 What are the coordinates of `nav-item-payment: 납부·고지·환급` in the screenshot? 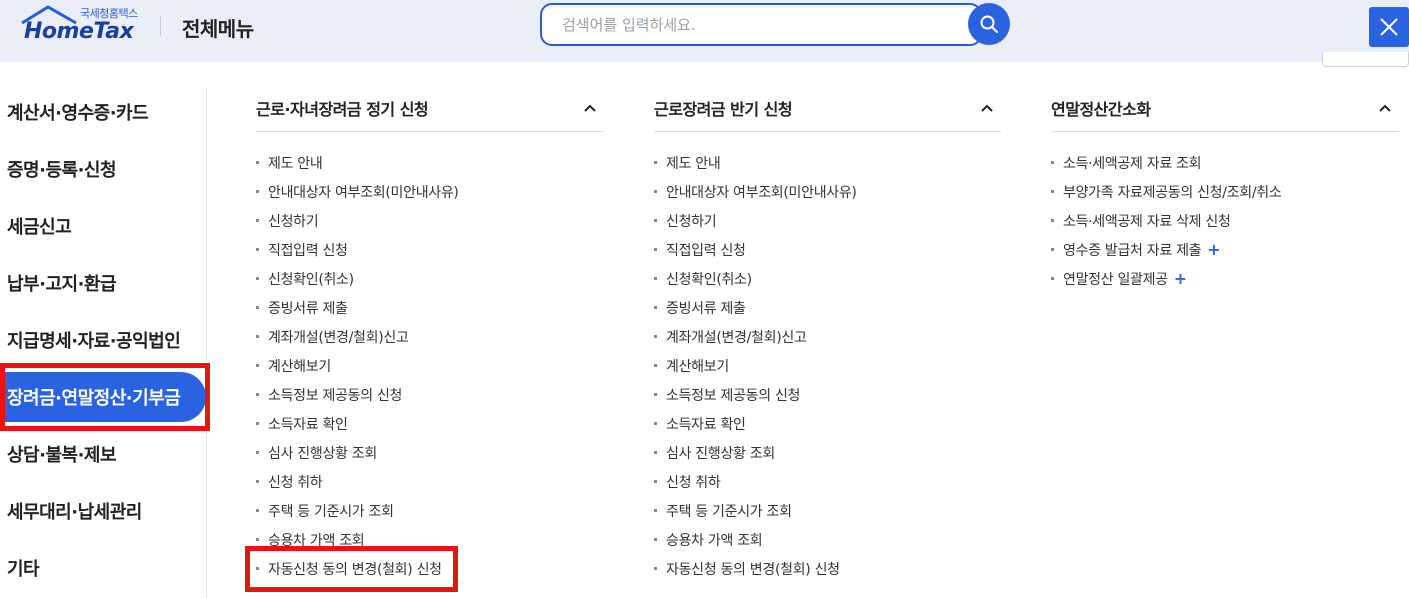 It's located at (103, 283).